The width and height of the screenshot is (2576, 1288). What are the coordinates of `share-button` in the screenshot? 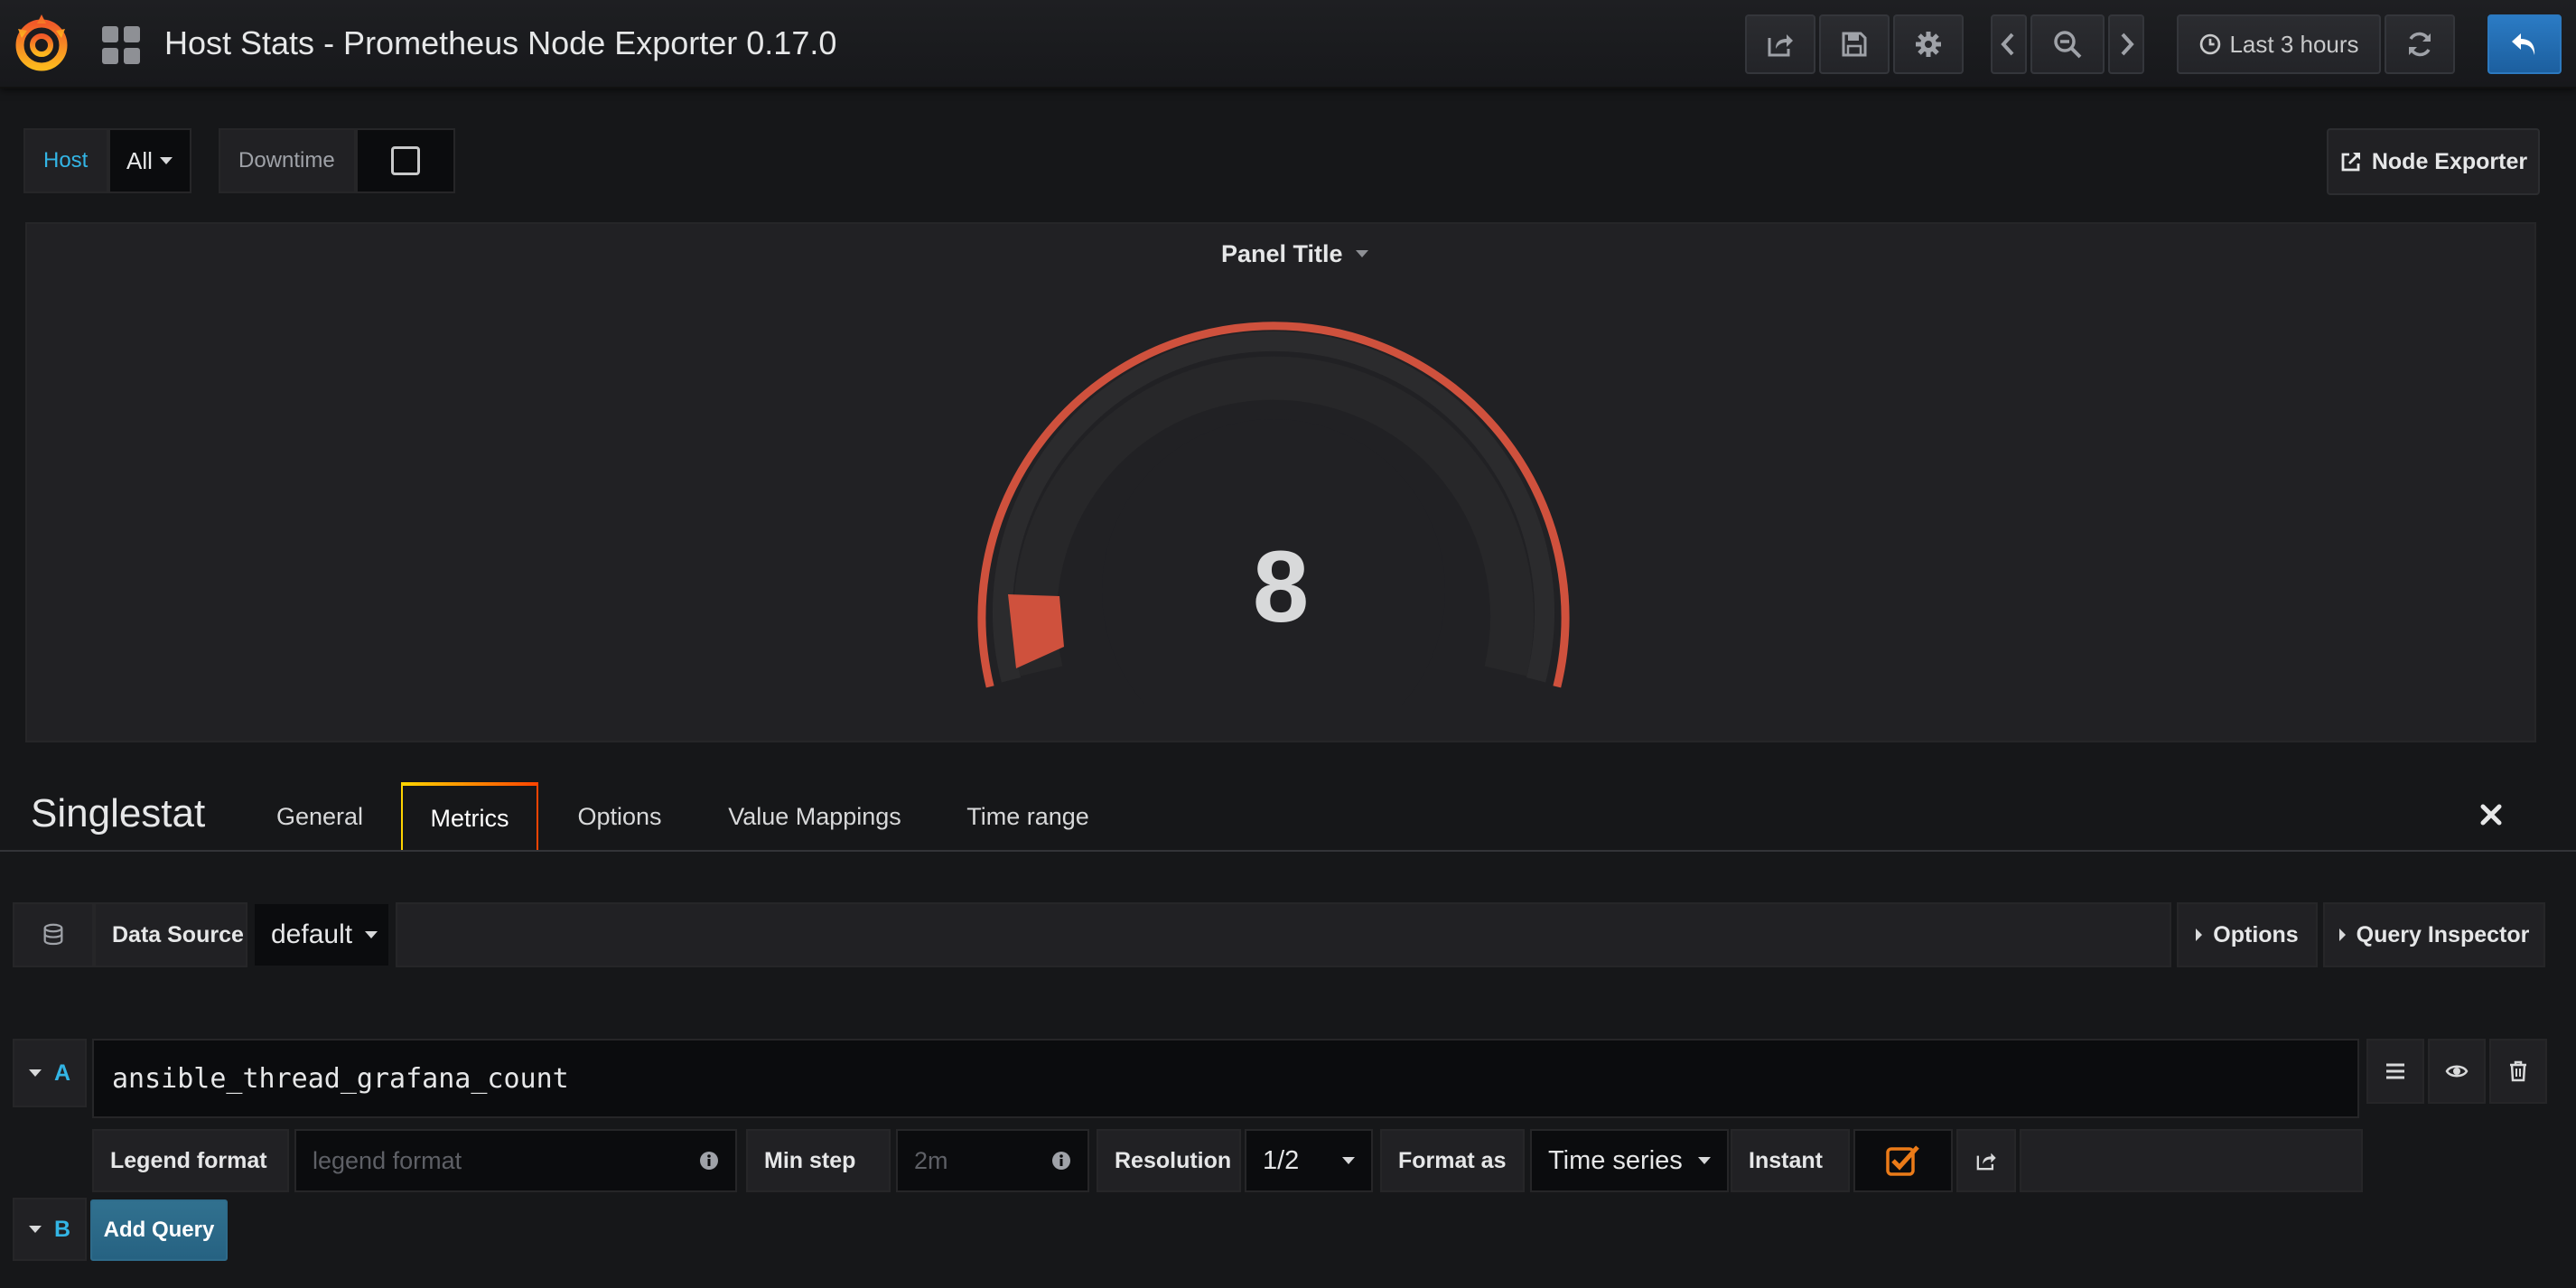 It's located at (1780, 44).